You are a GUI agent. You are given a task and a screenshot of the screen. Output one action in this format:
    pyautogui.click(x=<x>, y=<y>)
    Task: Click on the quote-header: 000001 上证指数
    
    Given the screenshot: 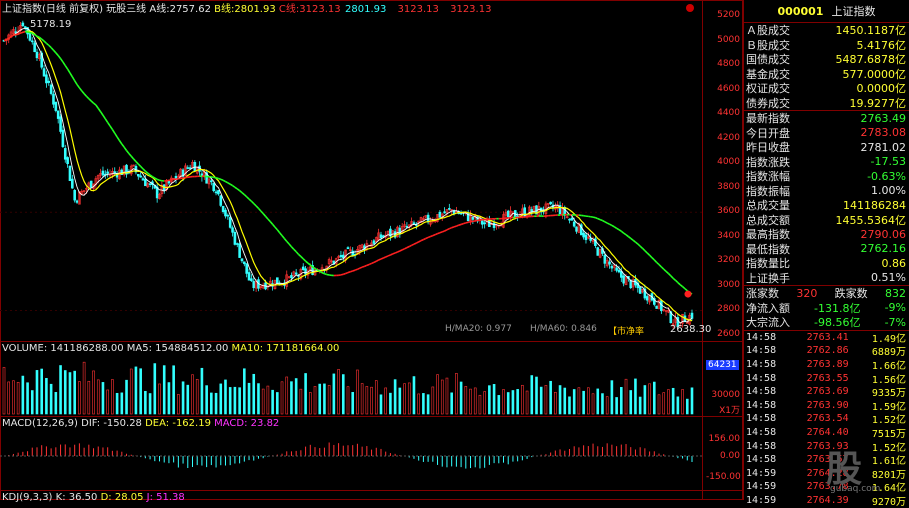 What is the action you would take?
    pyautogui.click(x=826, y=11)
    